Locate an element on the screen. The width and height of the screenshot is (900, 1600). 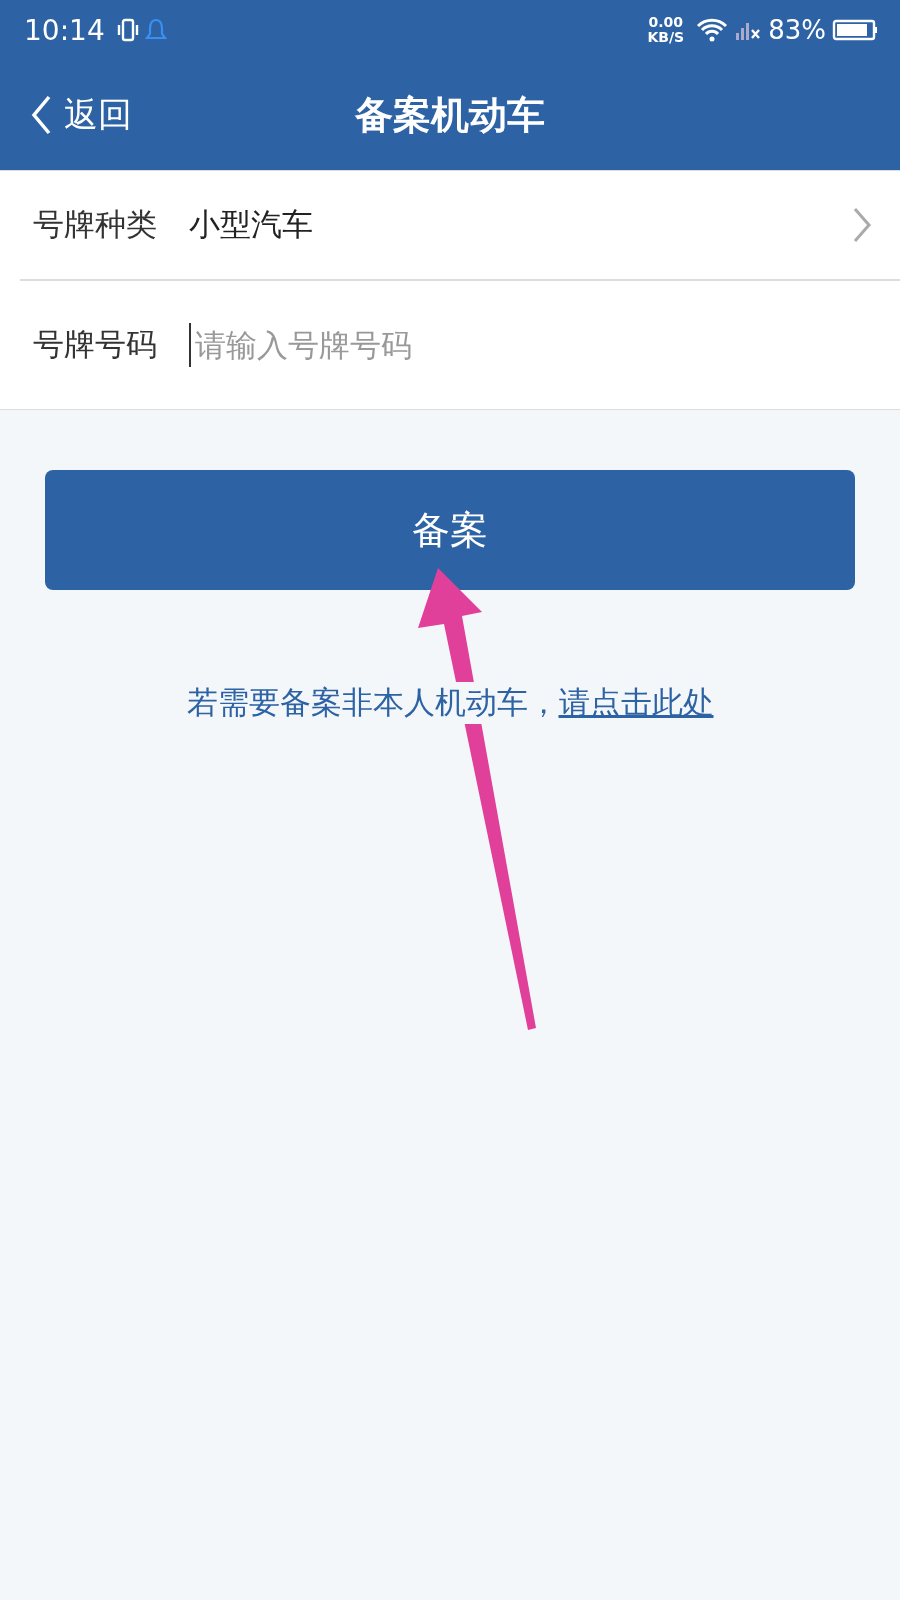
submit-button: 备案 is located at coordinates (450, 530).